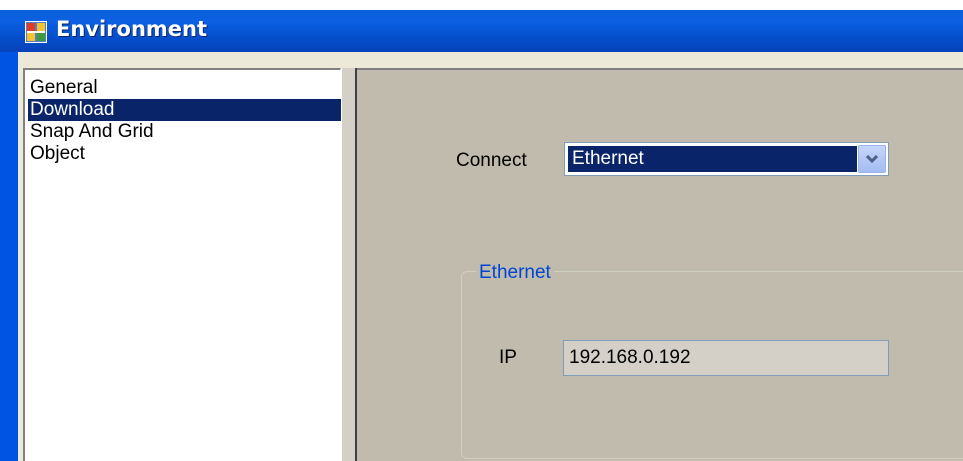 The image size is (963, 461). I want to click on connect-dropdown-button, so click(872, 159).